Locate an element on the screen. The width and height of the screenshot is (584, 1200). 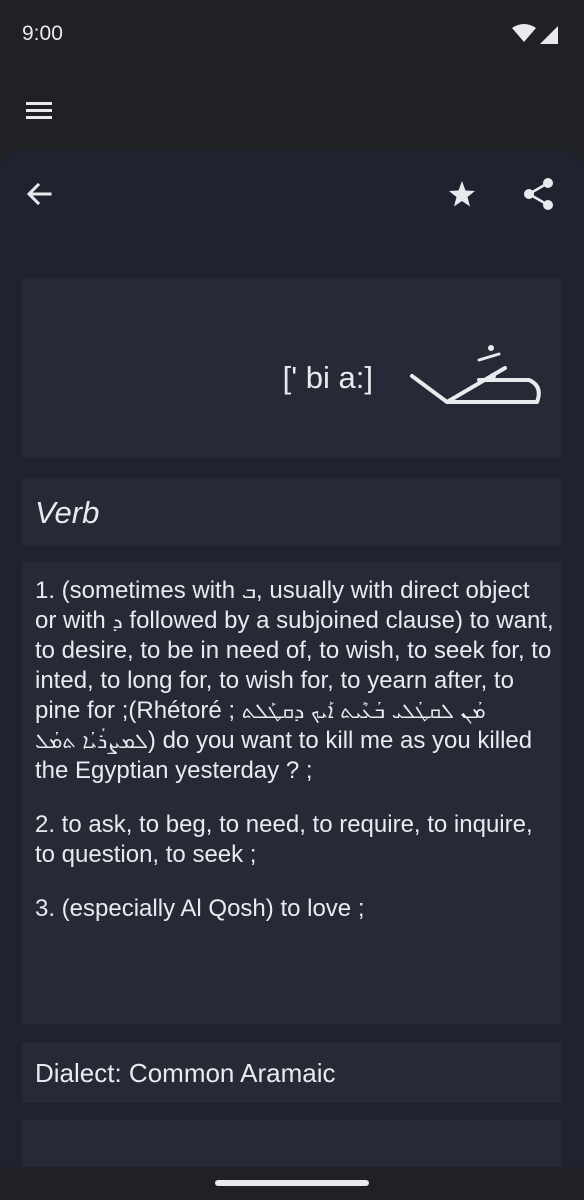
status-bar: 9:00 is located at coordinates (292, 35).